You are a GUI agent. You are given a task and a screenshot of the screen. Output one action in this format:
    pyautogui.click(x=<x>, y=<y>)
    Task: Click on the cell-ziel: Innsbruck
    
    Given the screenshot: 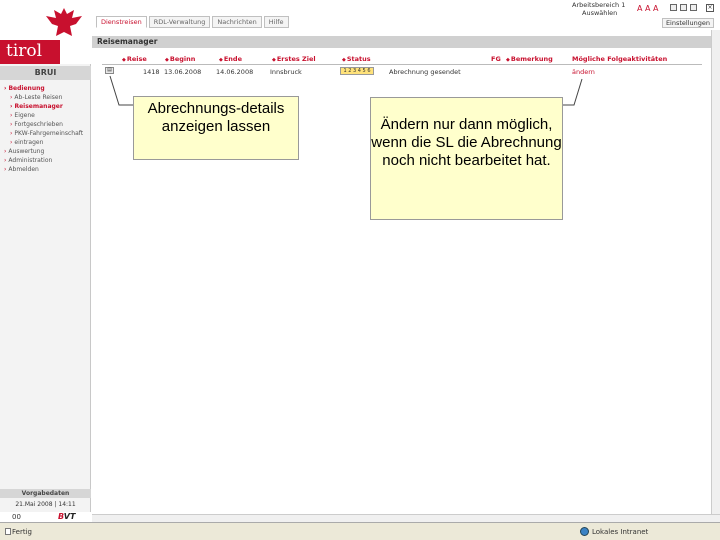 What is the action you would take?
    pyautogui.click(x=286, y=72)
    